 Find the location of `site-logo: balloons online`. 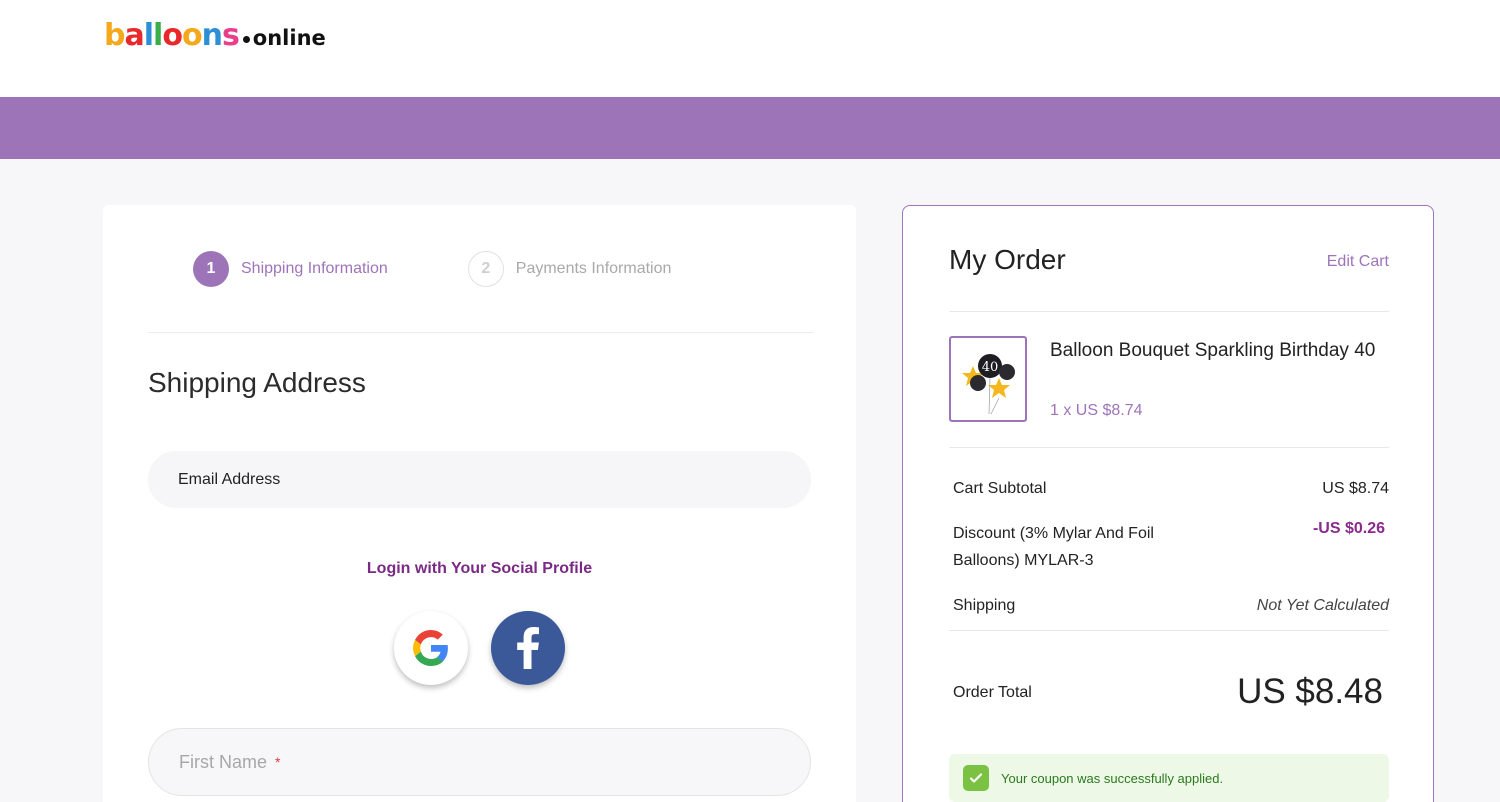

site-logo: balloons online is located at coordinates (215, 36).